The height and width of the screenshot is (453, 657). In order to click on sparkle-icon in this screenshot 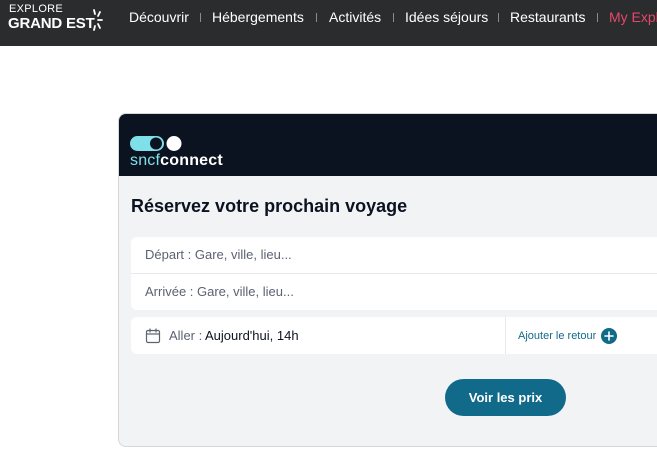, I will do `click(98, 20)`.